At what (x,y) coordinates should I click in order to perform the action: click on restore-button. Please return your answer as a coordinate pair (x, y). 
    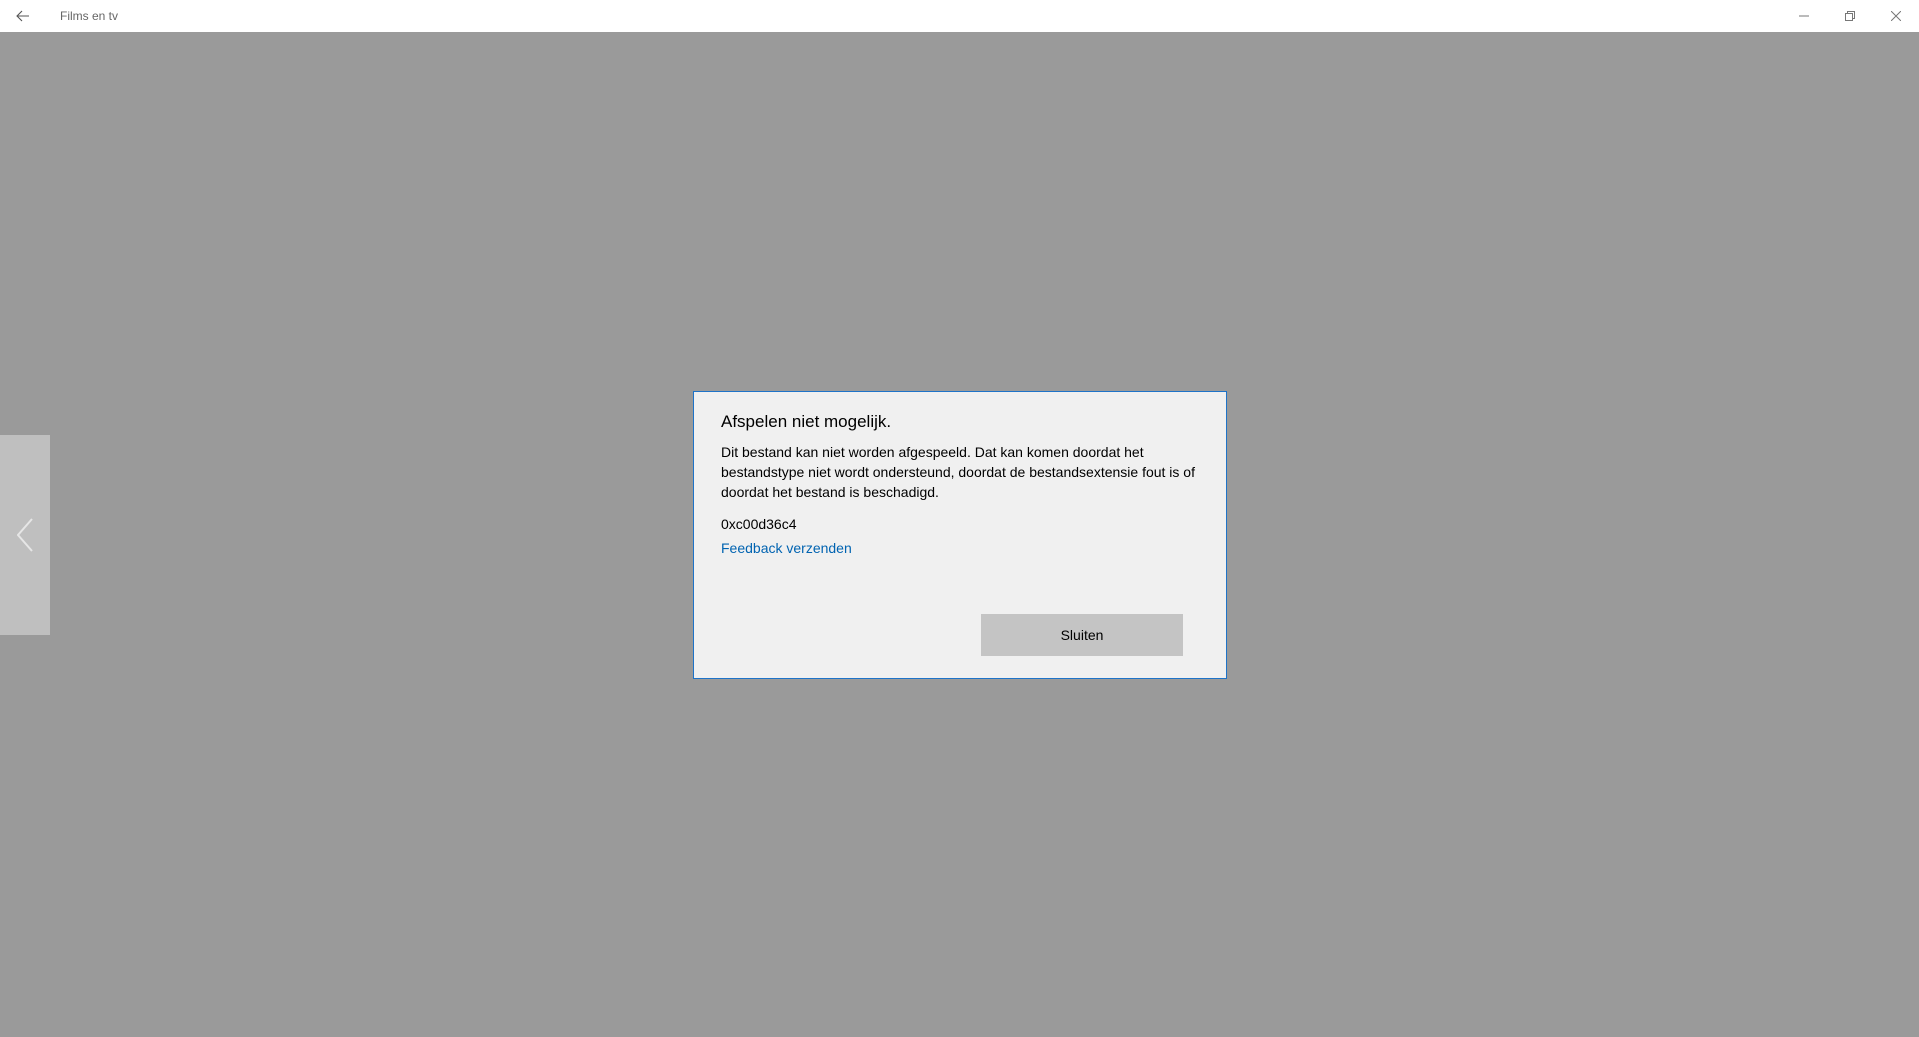
    Looking at the image, I should click on (1850, 16).